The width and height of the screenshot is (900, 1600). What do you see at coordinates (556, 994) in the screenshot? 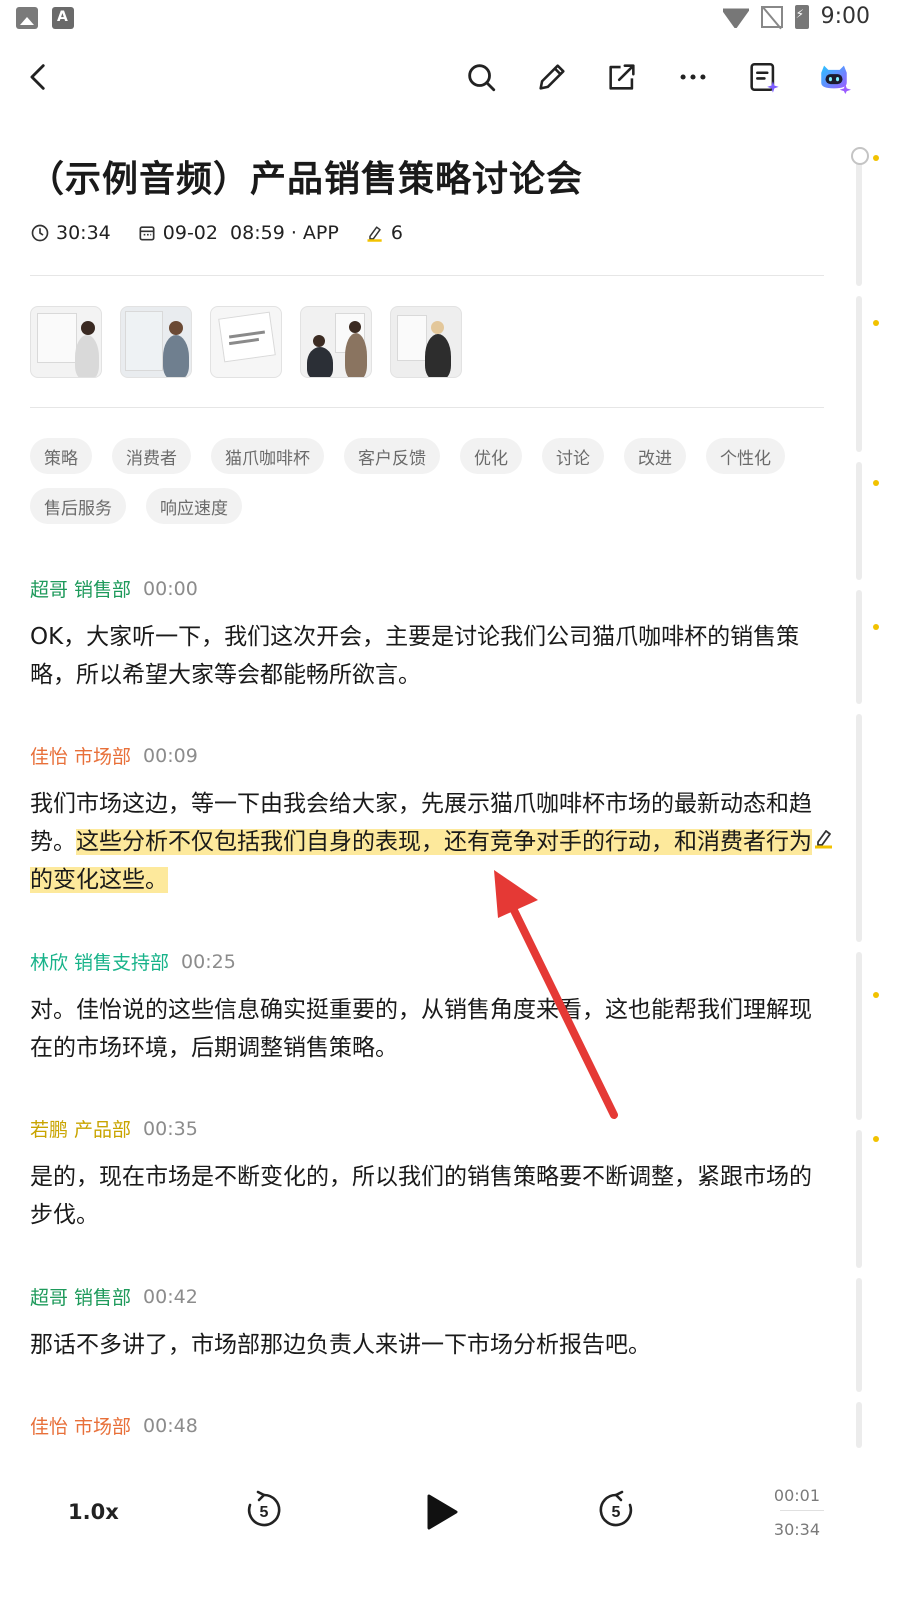
I see `annotation-arrow` at bounding box center [556, 994].